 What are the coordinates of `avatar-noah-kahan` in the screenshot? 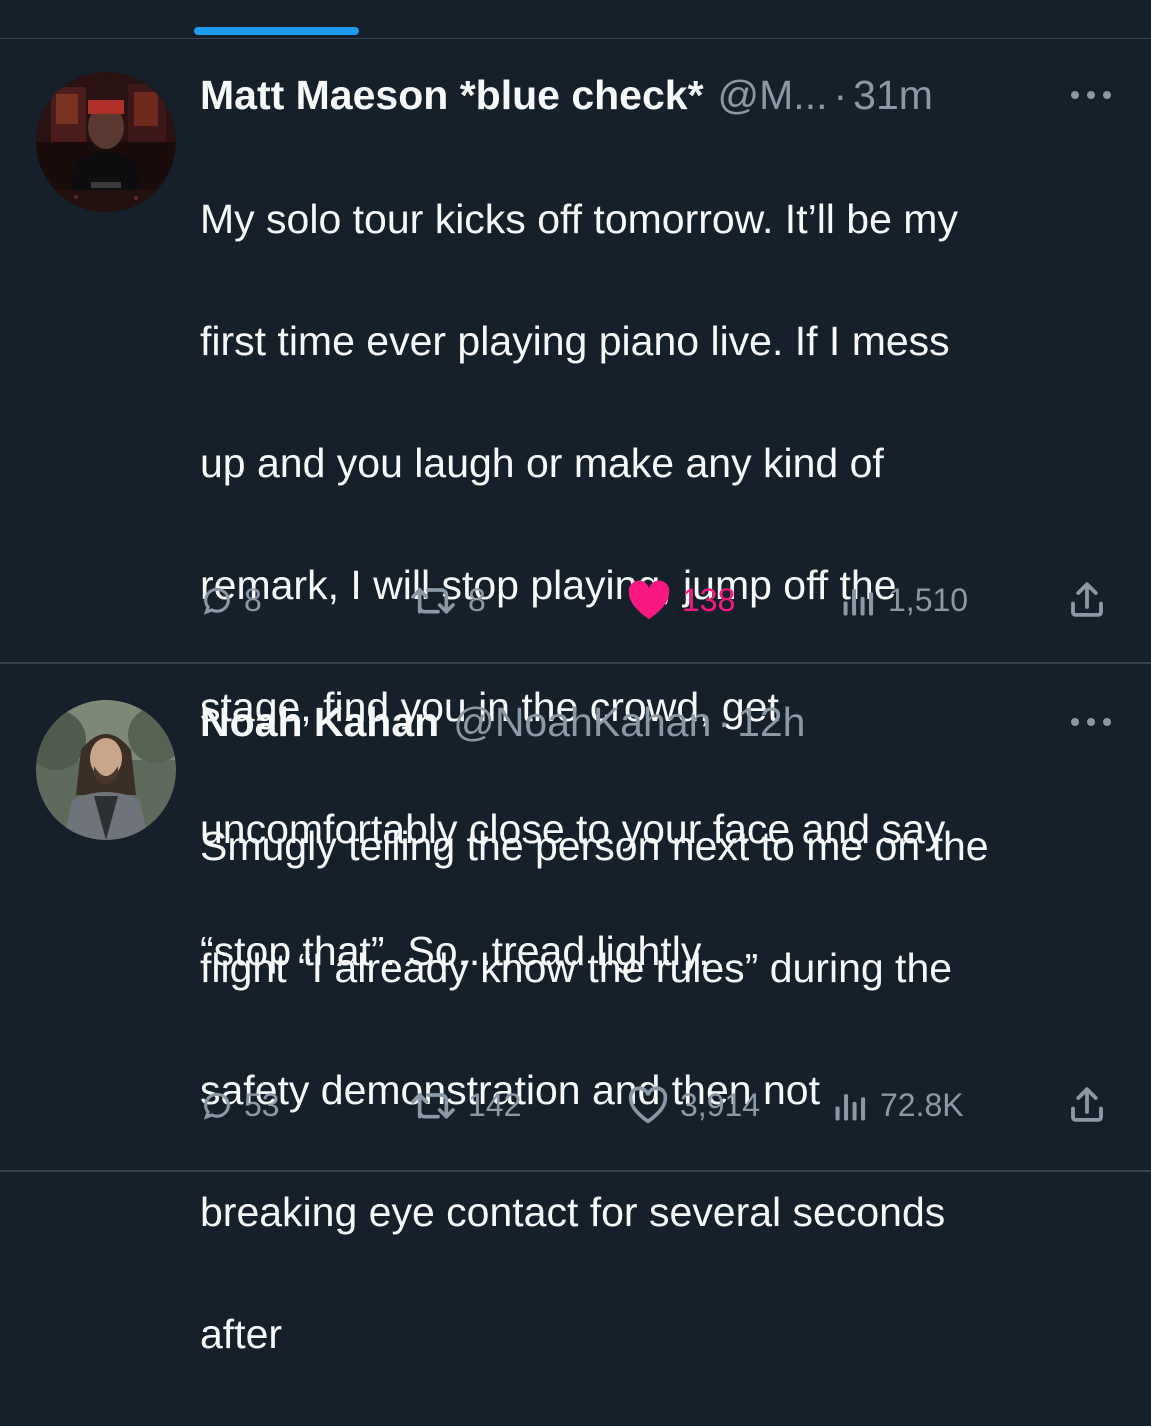 It's located at (106, 770).